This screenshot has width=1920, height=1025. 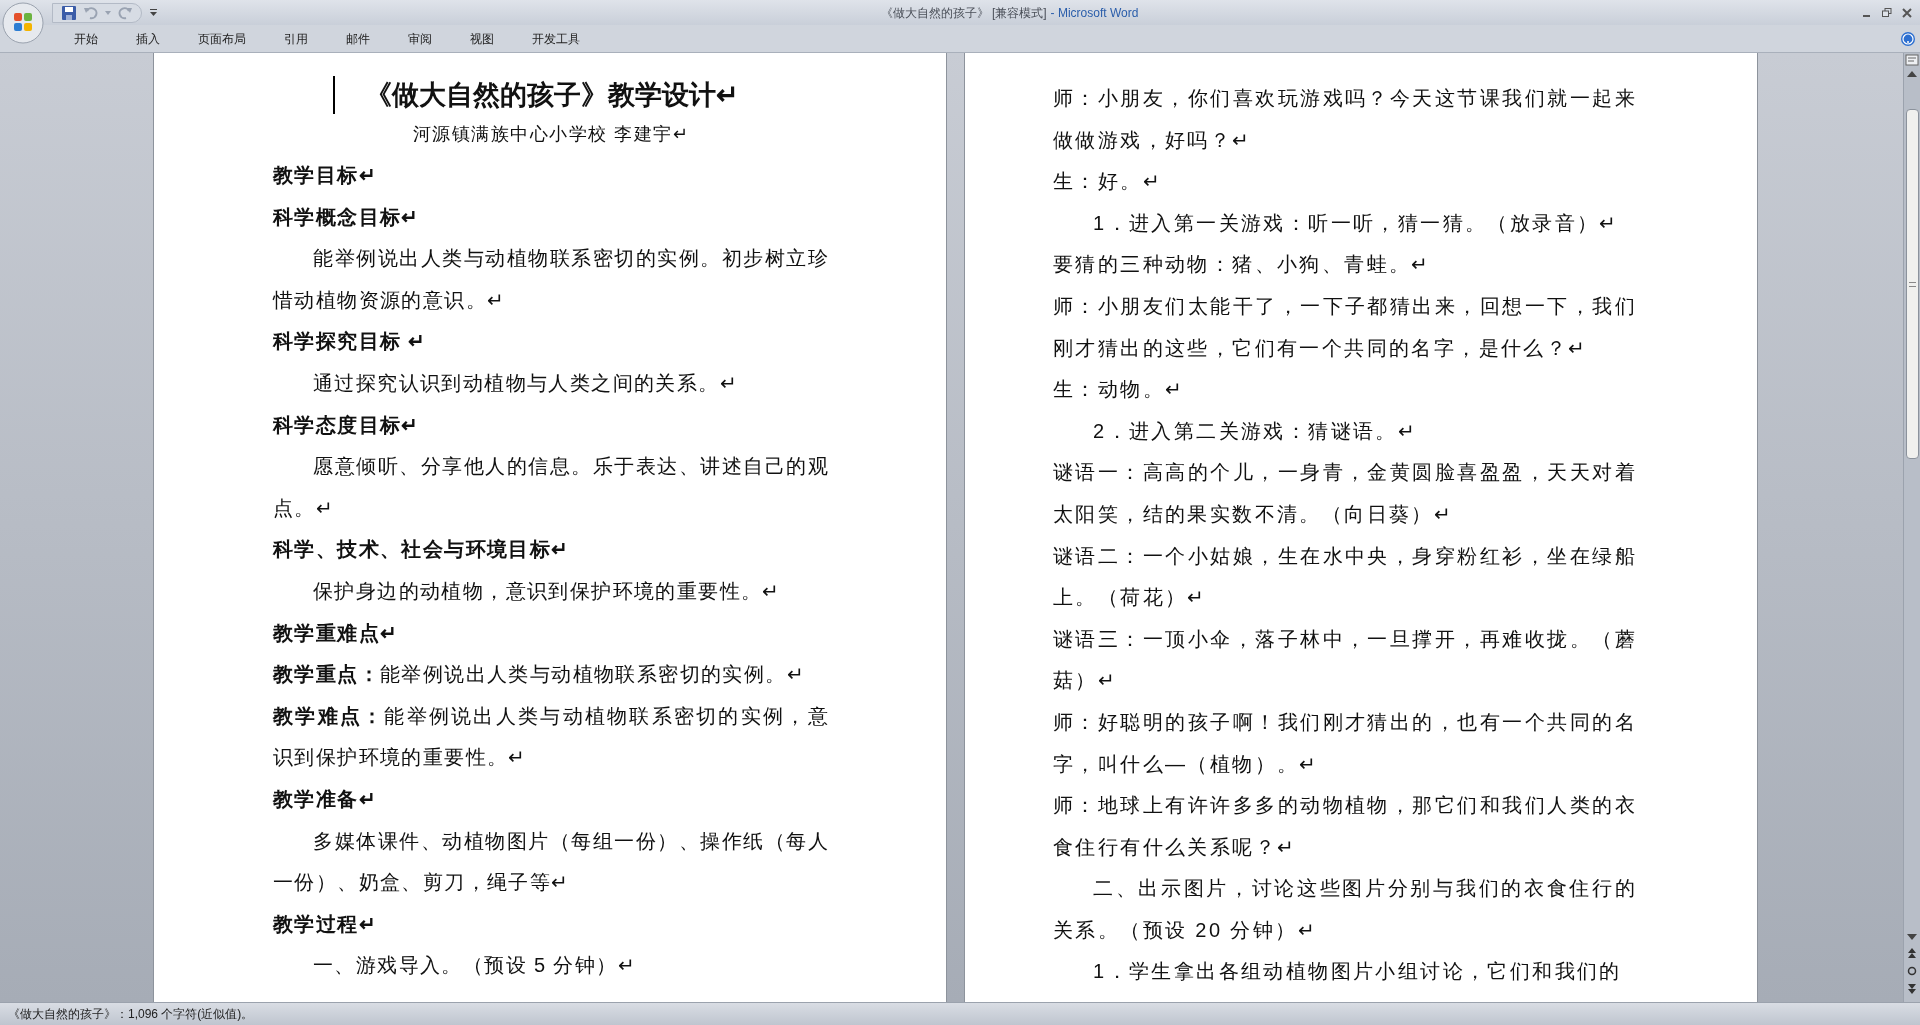 I want to click on author-line: 河源镇满族中心小学校 李建宇↵, so click(x=551, y=134).